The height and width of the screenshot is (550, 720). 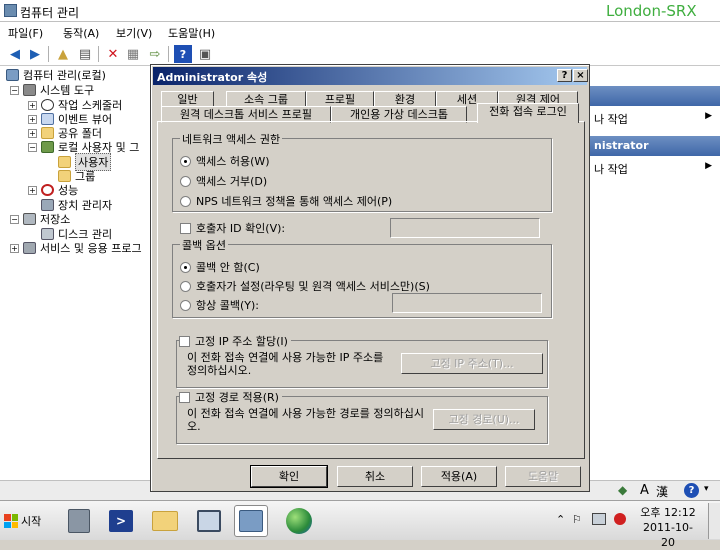 What do you see at coordinates (63, 54) in the screenshot?
I see `up-folder-icon: ▲` at bounding box center [63, 54].